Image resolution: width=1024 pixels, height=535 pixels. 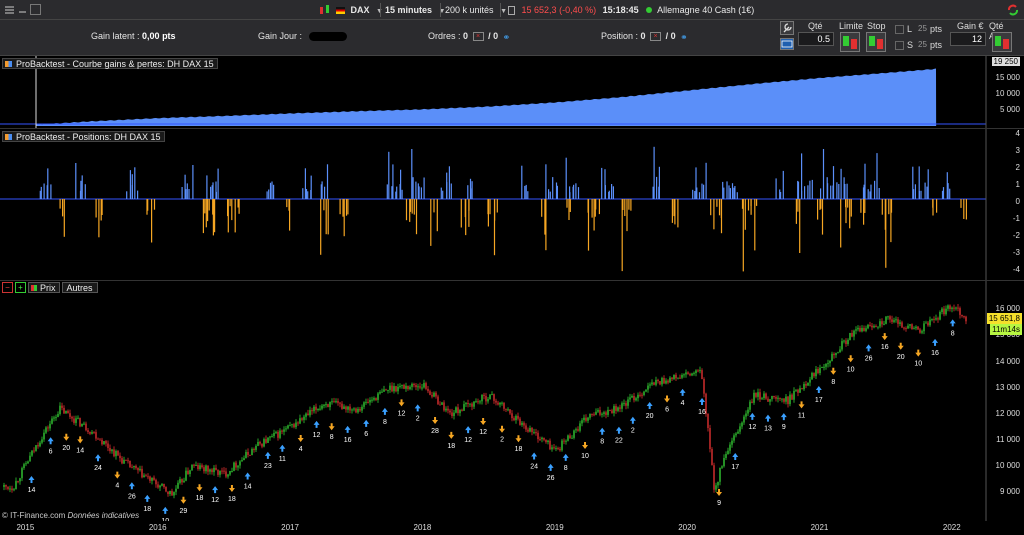 What do you see at coordinates (850, 42) in the screenshot?
I see `limit-order-button` at bounding box center [850, 42].